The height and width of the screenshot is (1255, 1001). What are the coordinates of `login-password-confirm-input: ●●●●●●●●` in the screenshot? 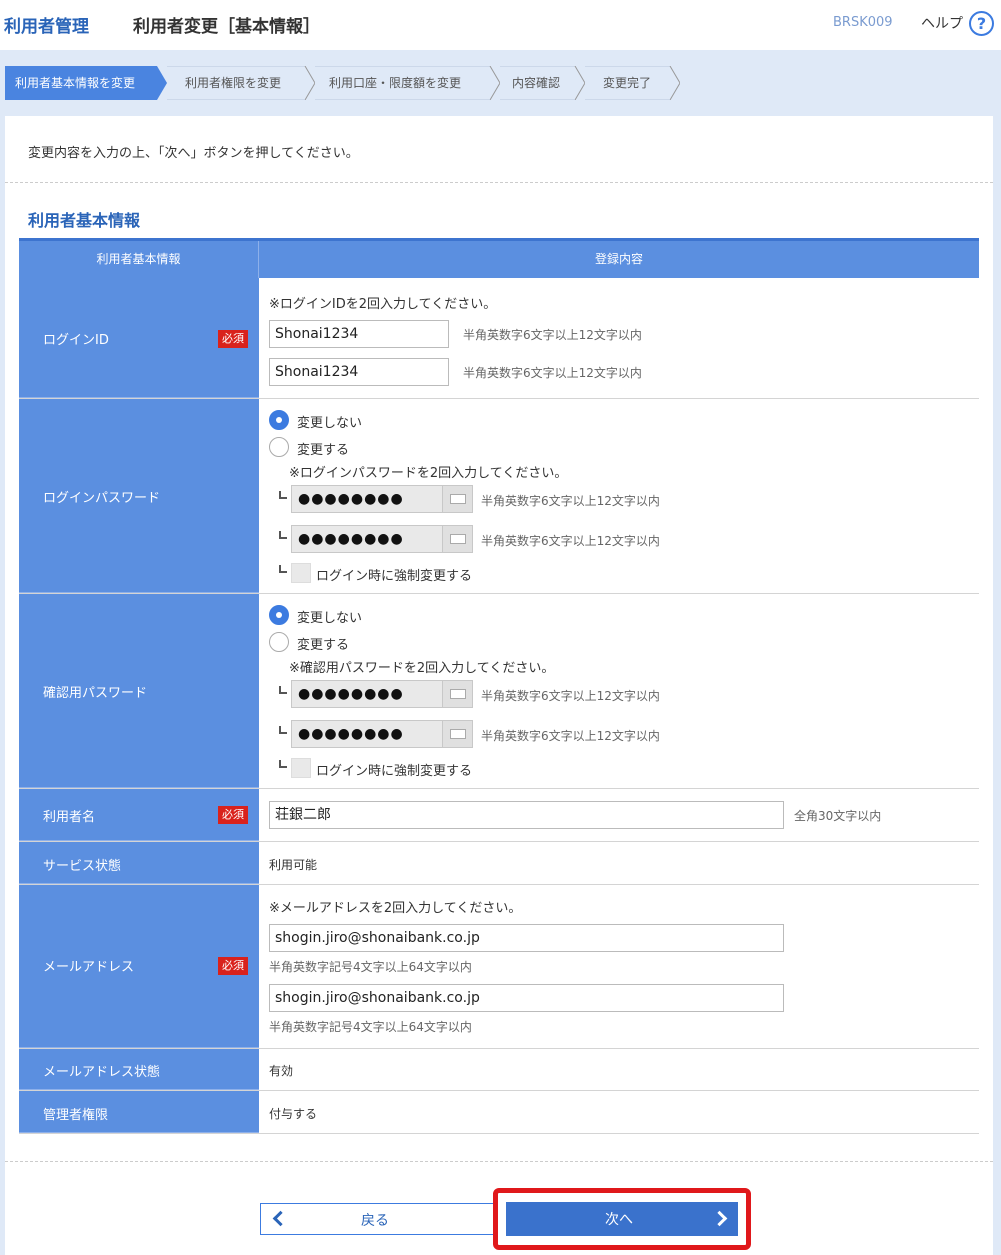 It's located at (382, 539).